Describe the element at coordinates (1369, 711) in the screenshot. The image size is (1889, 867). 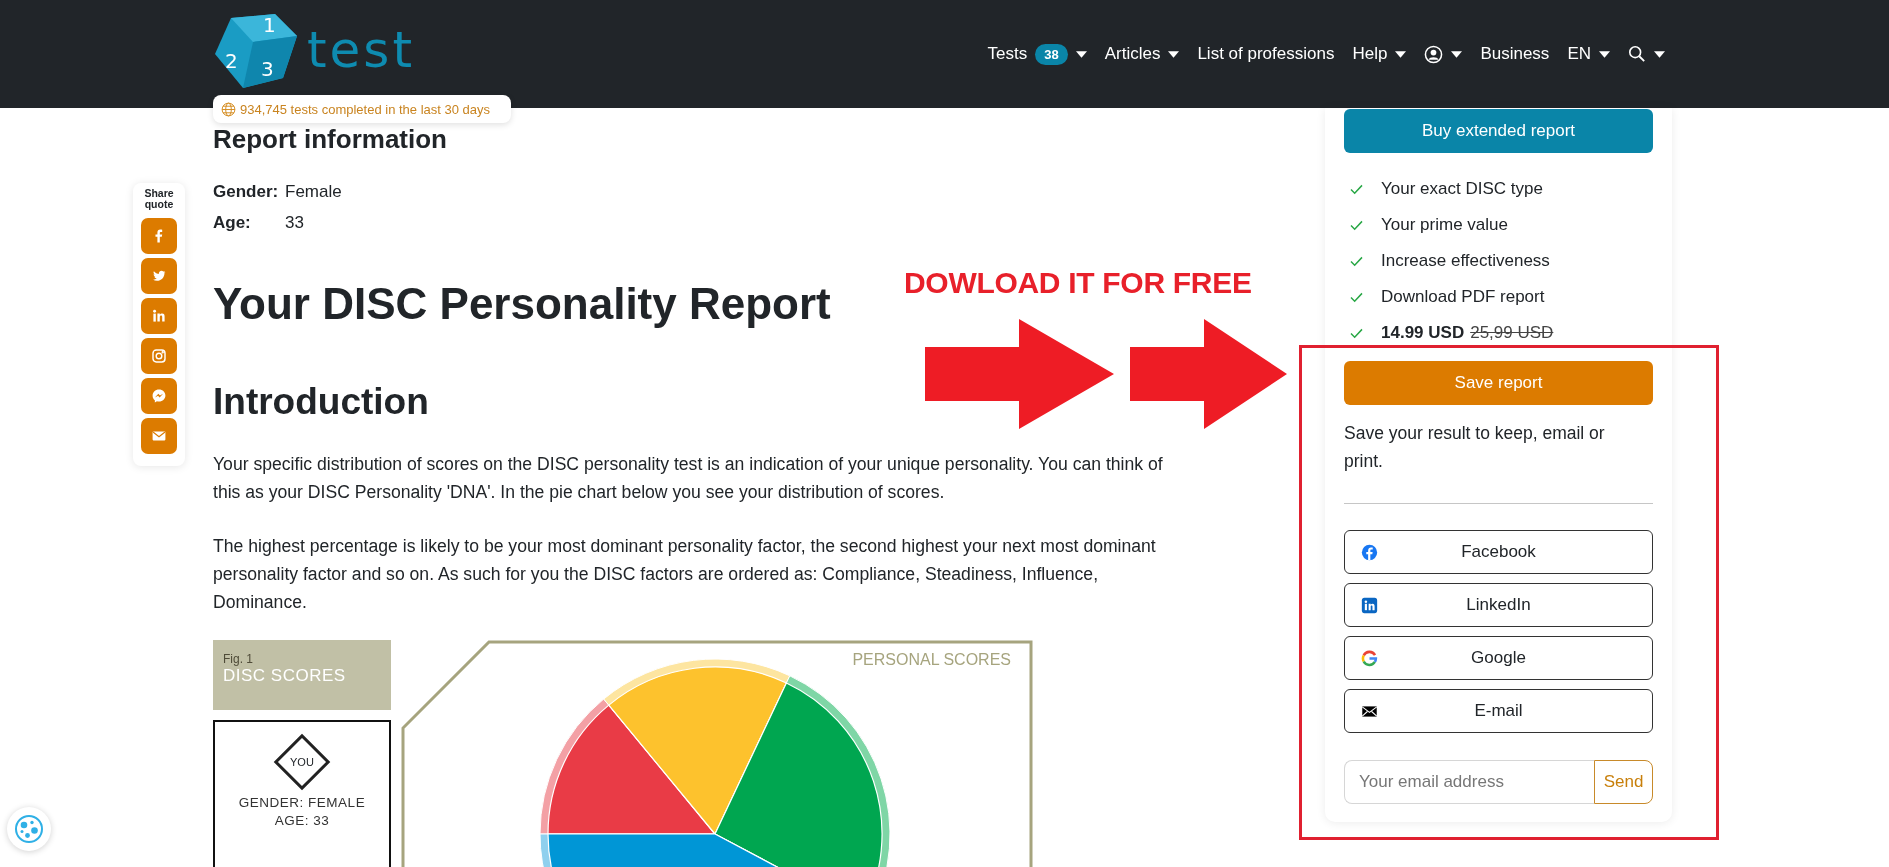
I see `email-icon` at that location.